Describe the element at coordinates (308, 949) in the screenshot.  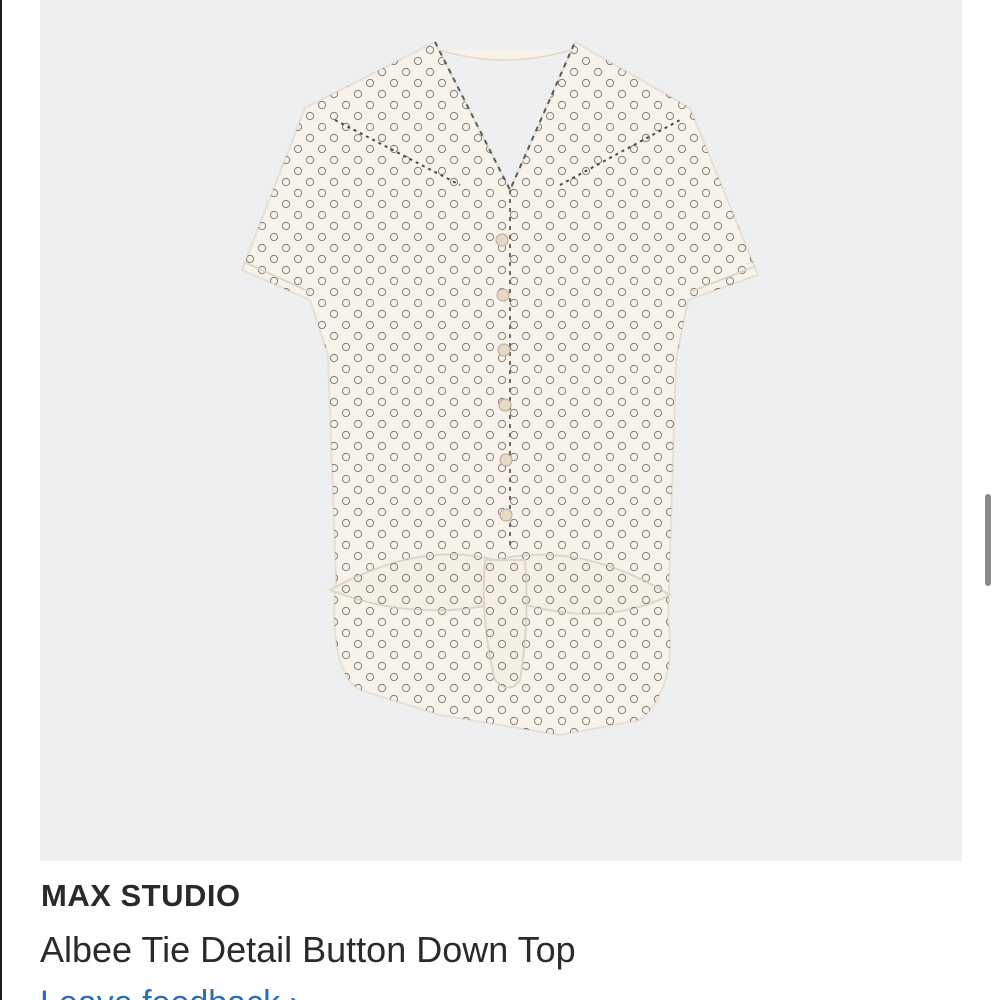
I see `product-title: Albee Tie Detail Button Down Top` at that location.